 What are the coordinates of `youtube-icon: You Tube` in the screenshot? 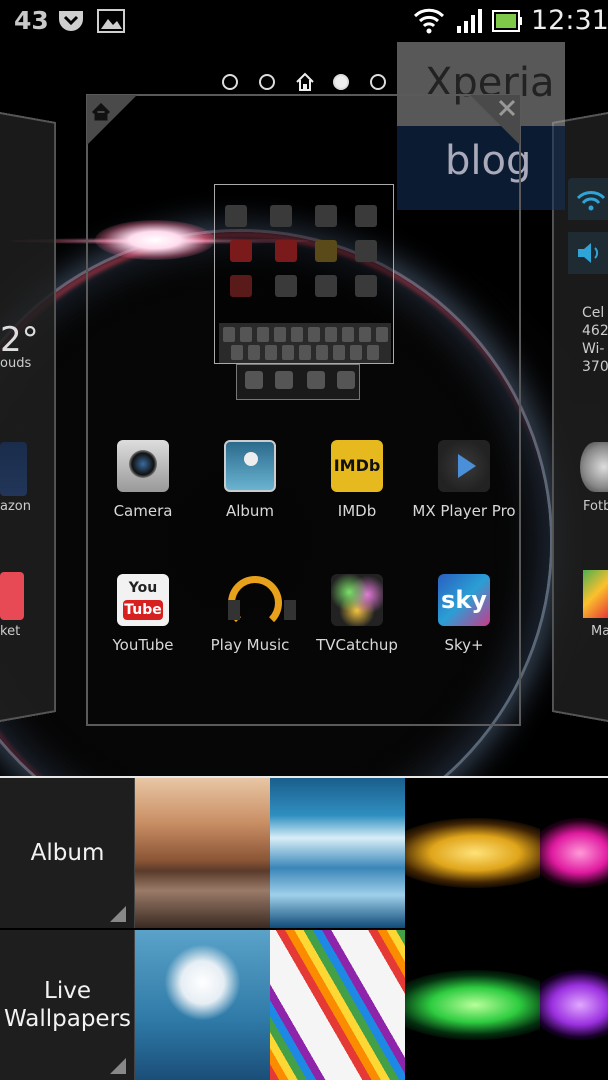 It's located at (143, 600).